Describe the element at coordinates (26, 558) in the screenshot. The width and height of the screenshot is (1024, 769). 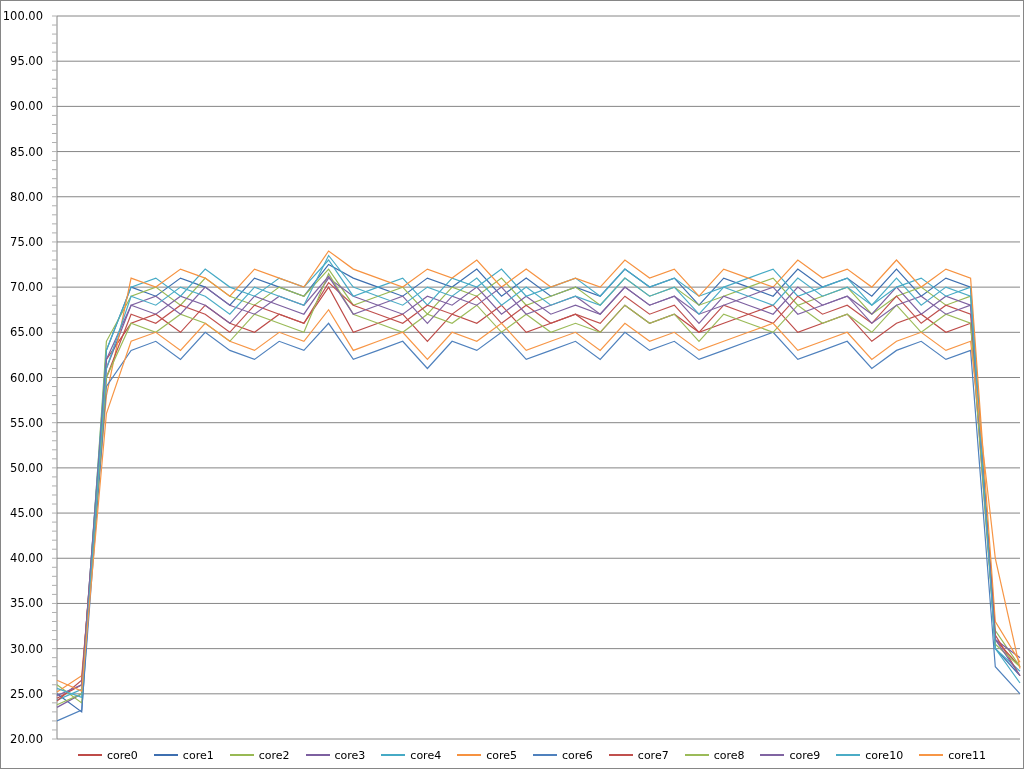
I see `y-axis-label: 40.00` at that location.